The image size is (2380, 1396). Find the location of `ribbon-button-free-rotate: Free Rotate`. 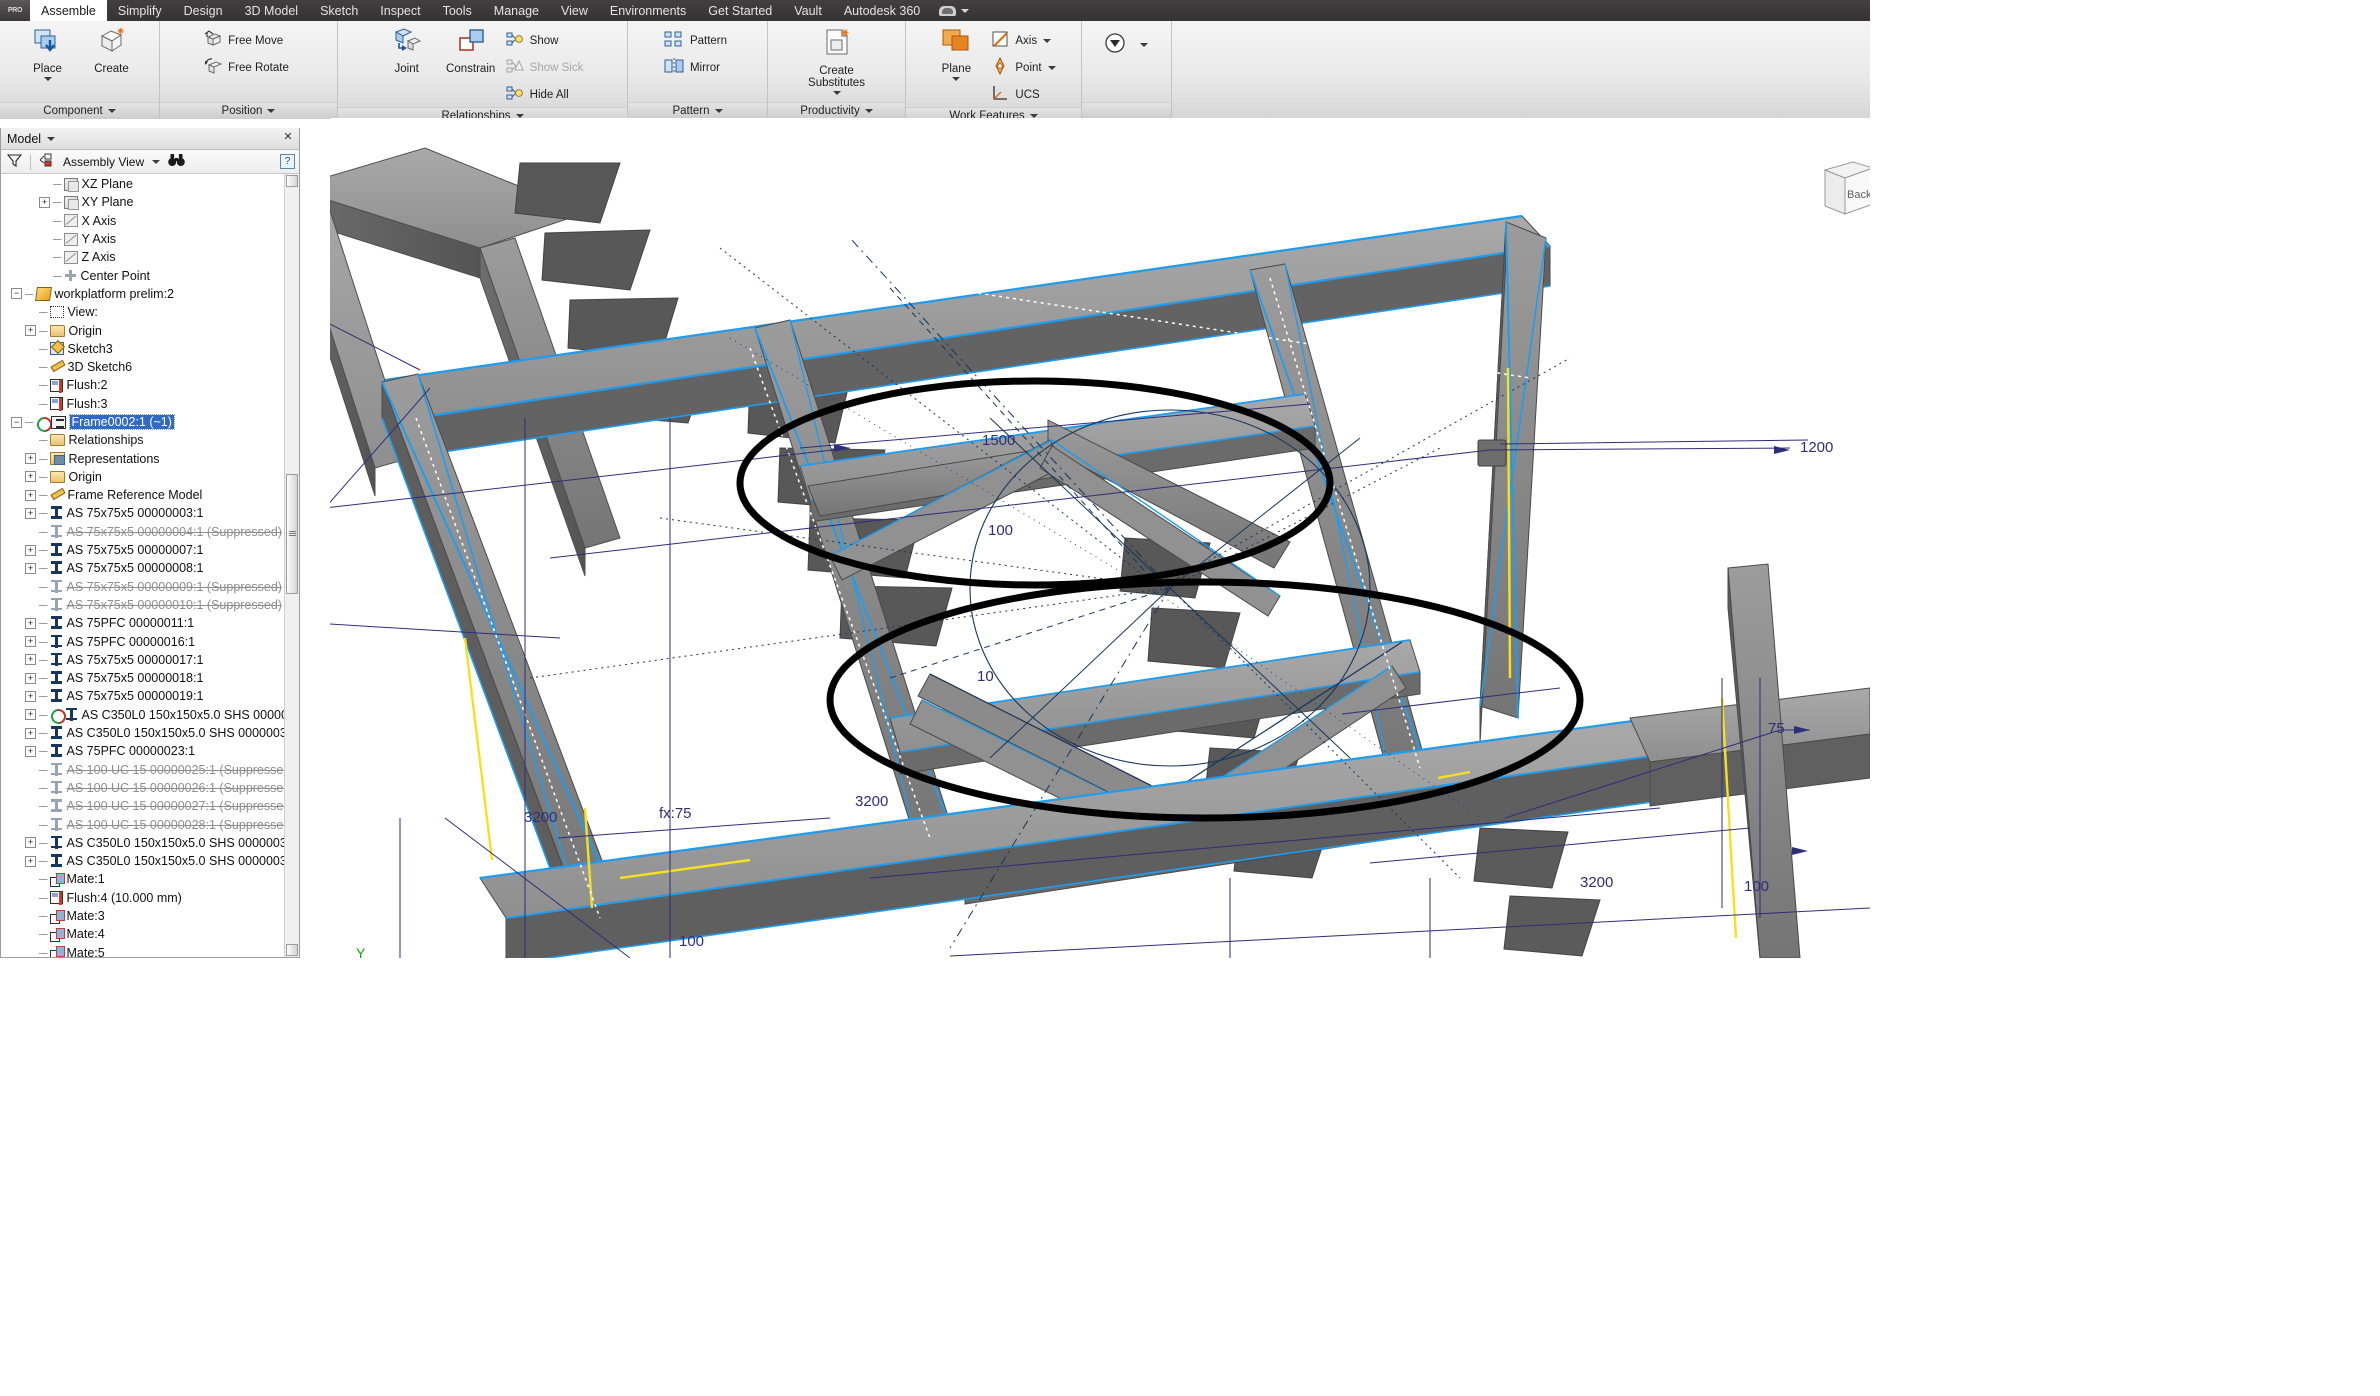

ribbon-button-free-rotate: Free Rotate is located at coordinates (248, 67).